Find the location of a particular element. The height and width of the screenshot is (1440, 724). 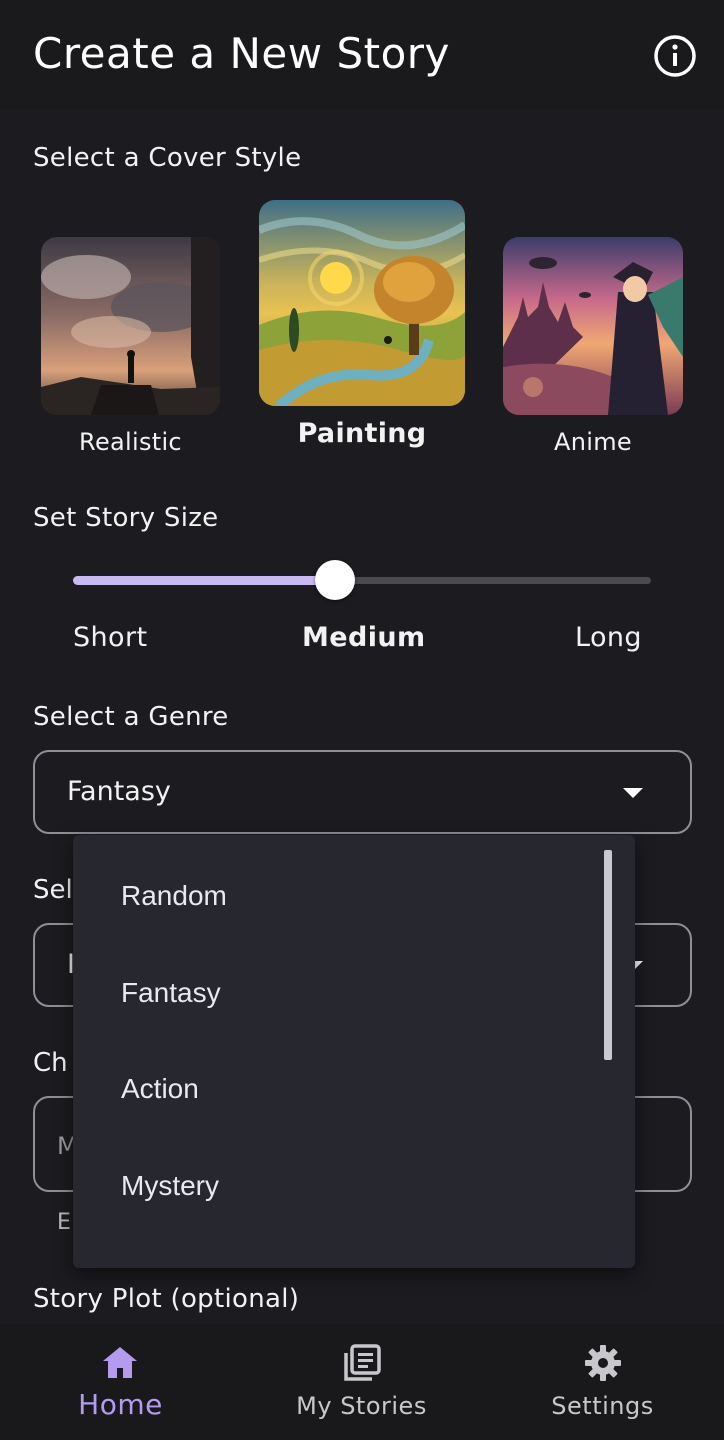

bottom-nav: Home My Stories Settings is located at coordinates (362, 1382).